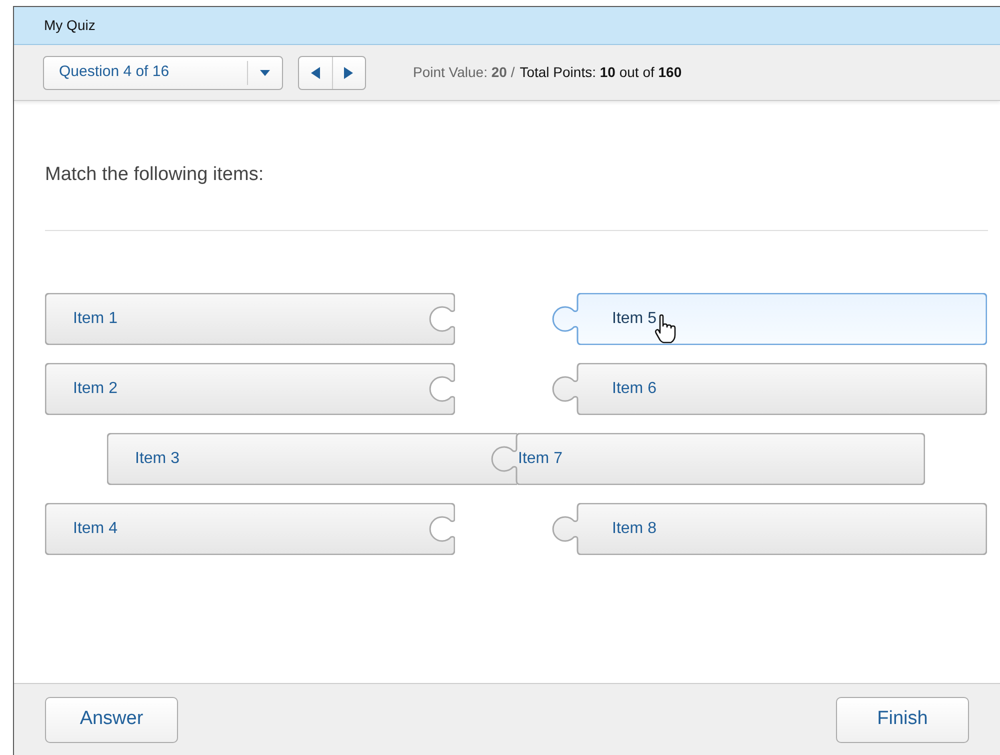 The width and height of the screenshot is (1000, 755). I want to click on total-points: Total Points: 10 out of 160, so click(601, 72).